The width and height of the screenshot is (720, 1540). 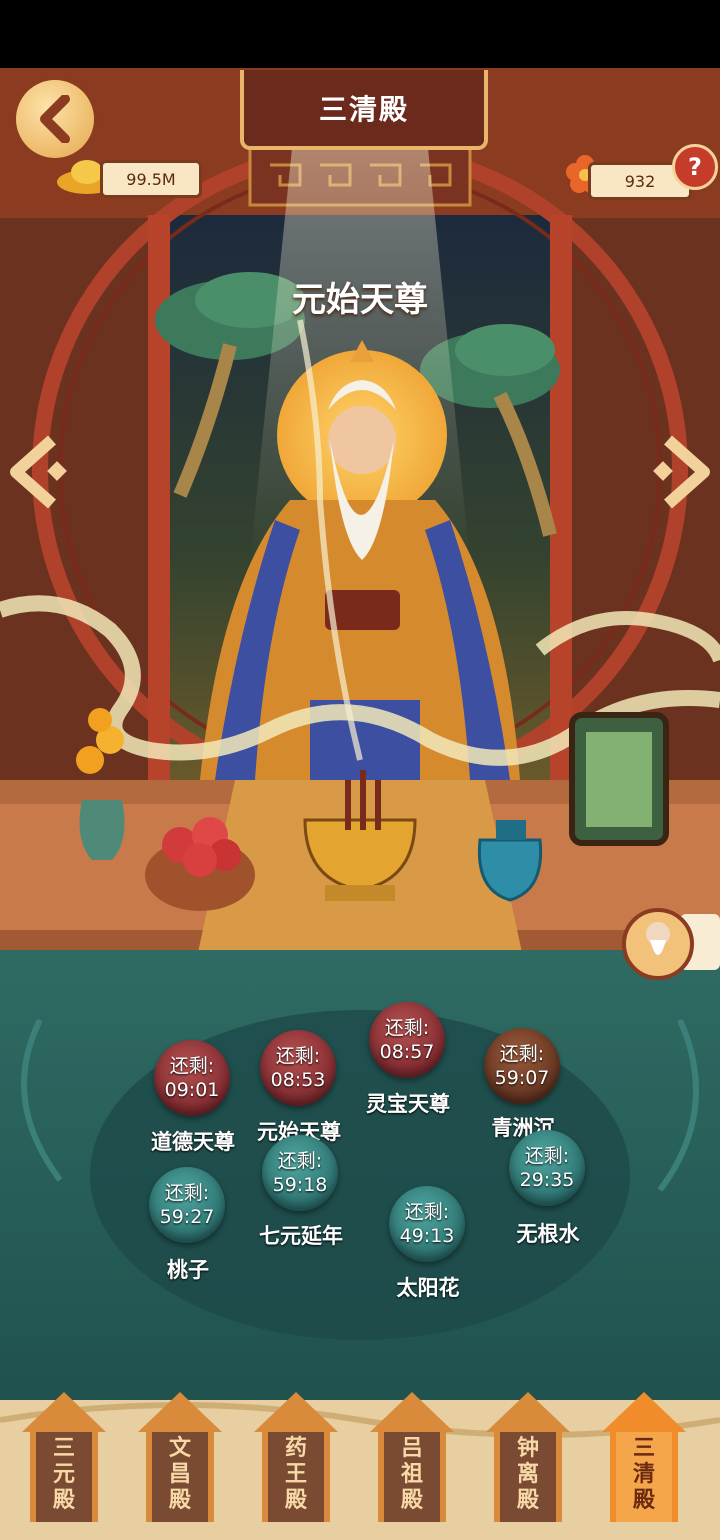 What do you see at coordinates (180, 1457) in the screenshot?
I see `tab-wenchang-hall: 文昌殿` at bounding box center [180, 1457].